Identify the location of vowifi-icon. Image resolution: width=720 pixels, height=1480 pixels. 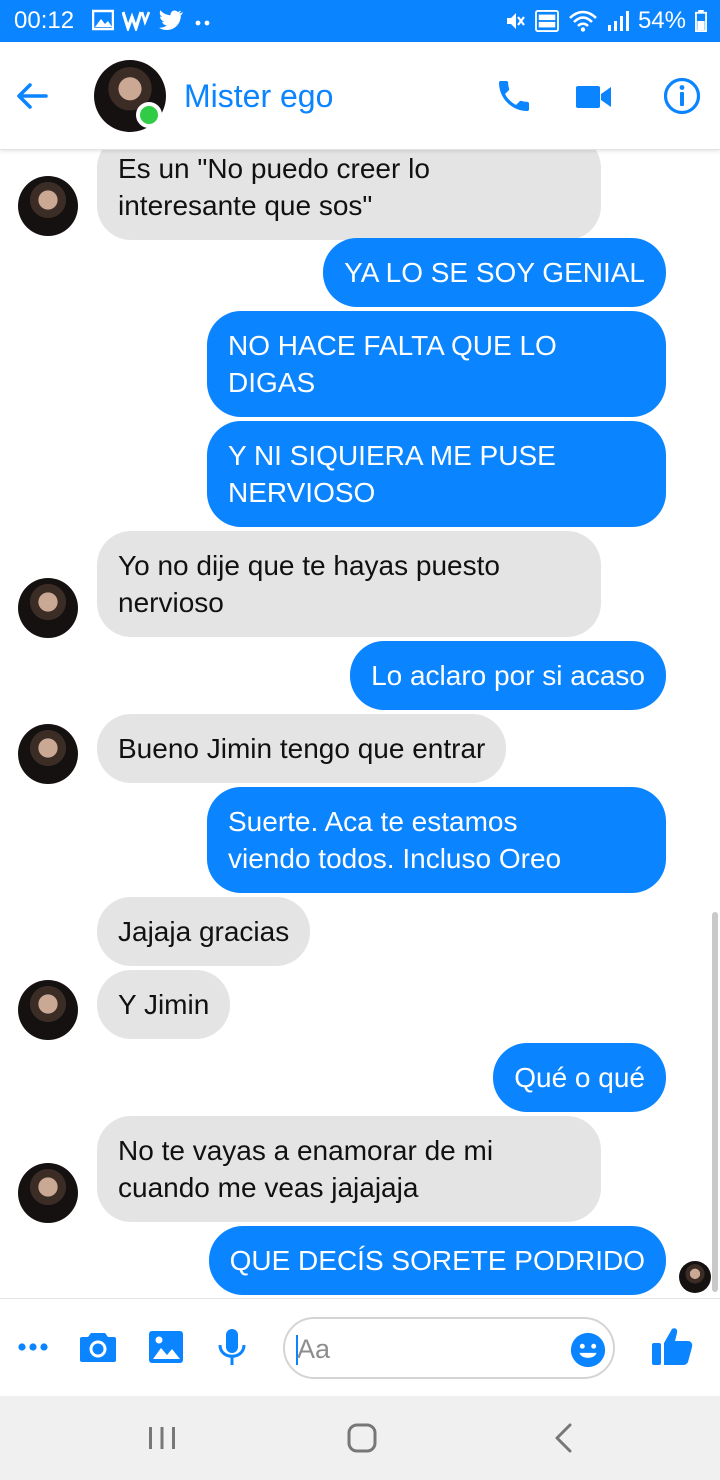
(547, 21).